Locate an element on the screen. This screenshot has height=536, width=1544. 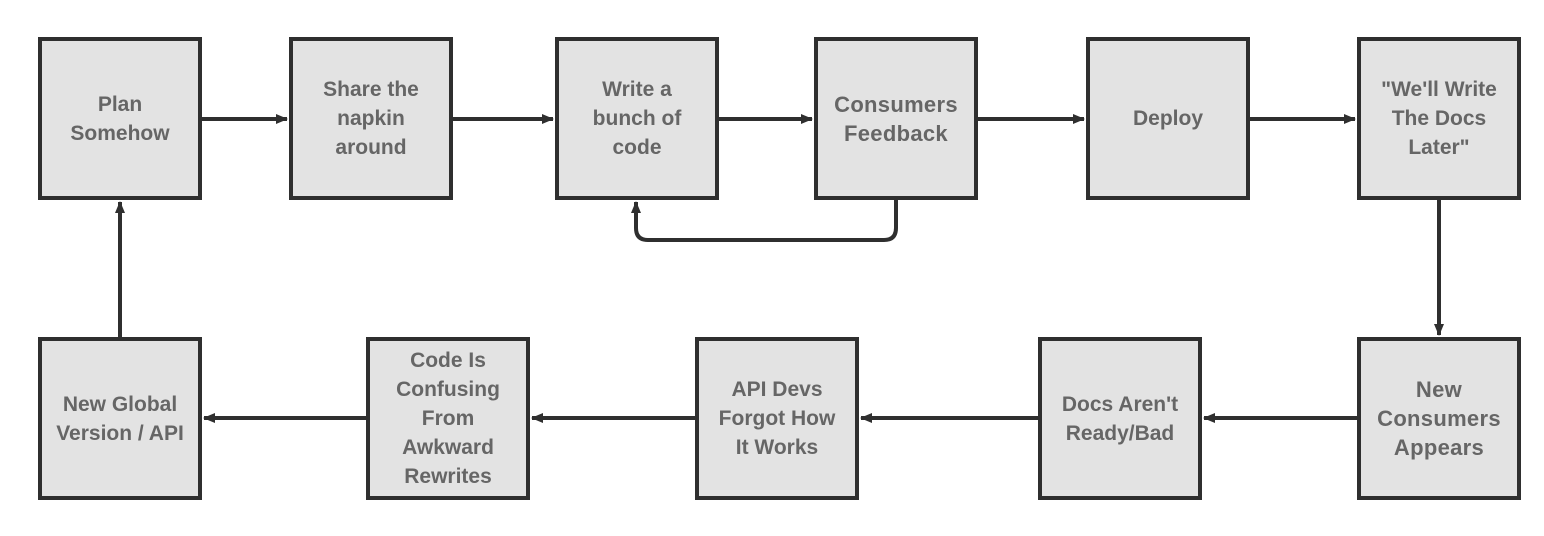
node-label: "We'll Write The Docs Later" is located at coordinates (1439, 118).